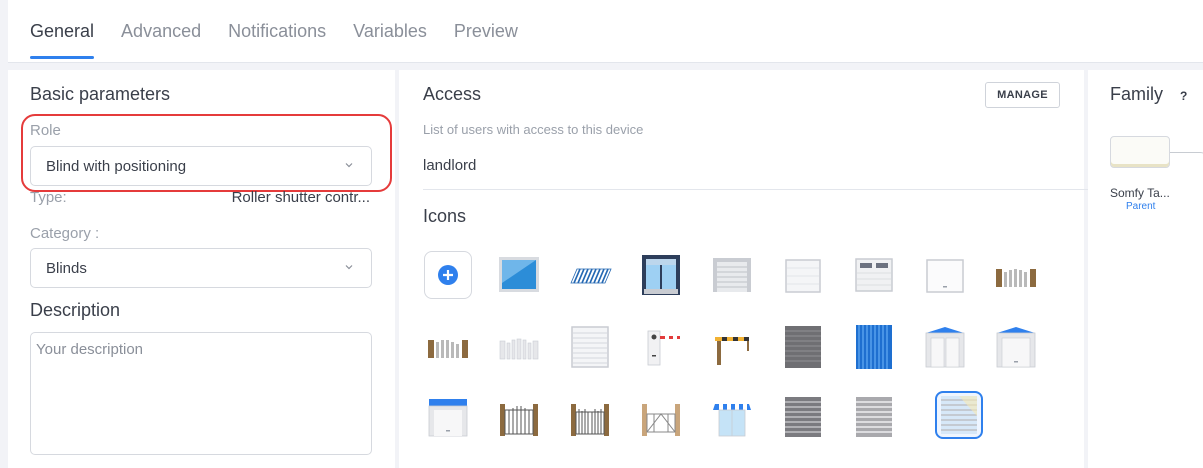 The image size is (1203, 468). Describe the element at coordinates (874, 417) in the screenshot. I see `light-blind-icon` at that location.